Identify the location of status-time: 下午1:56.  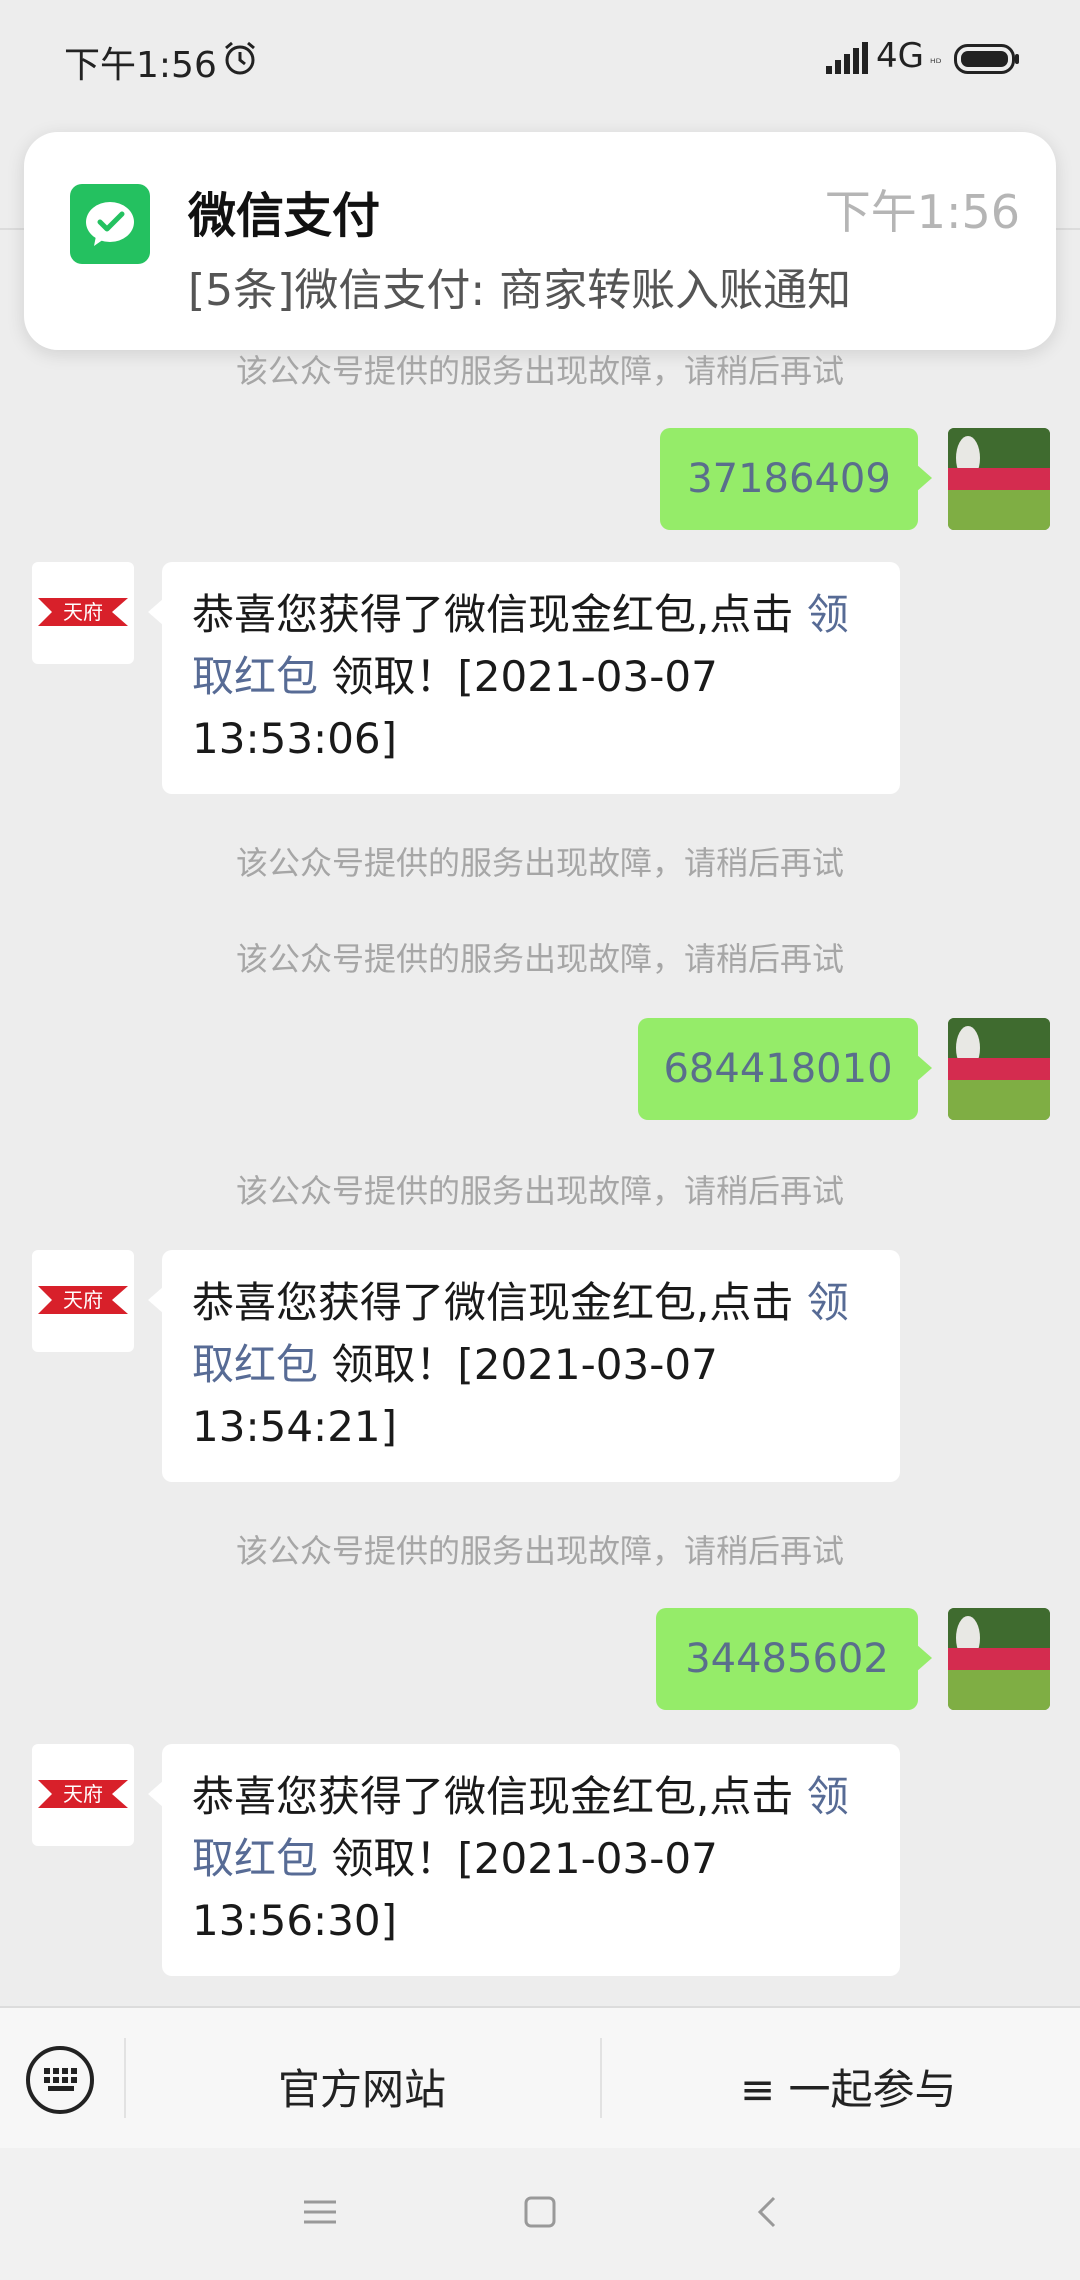
(140, 65).